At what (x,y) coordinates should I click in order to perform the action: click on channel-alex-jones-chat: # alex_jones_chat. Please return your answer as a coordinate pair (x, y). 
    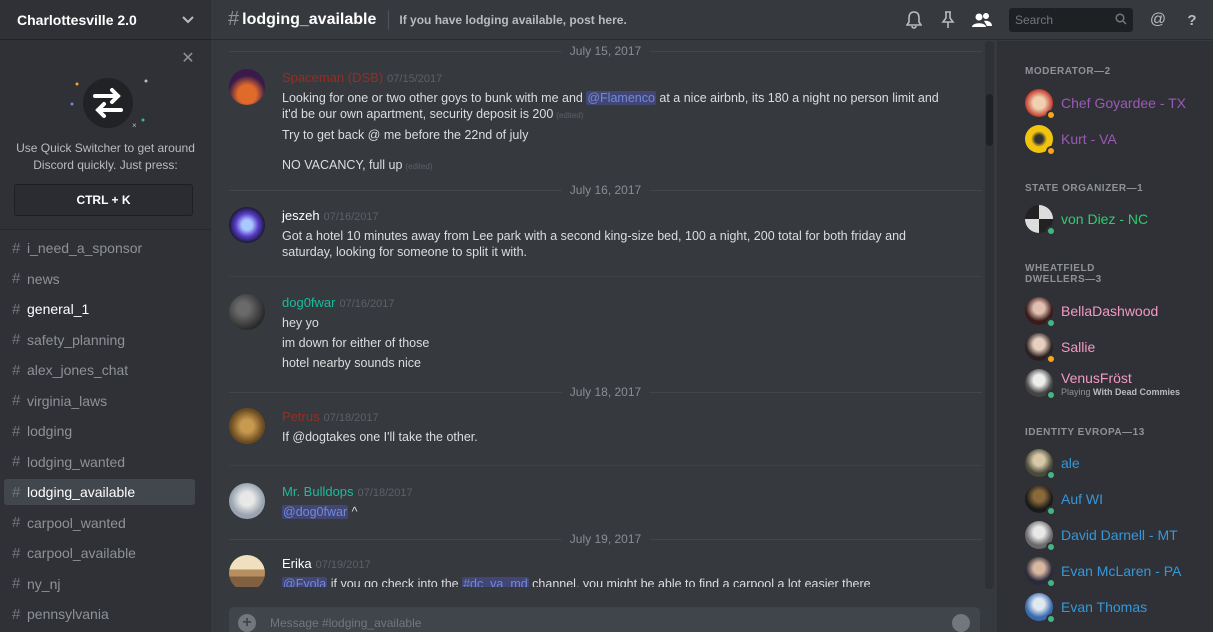
    Looking at the image, I should click on (99, 370).